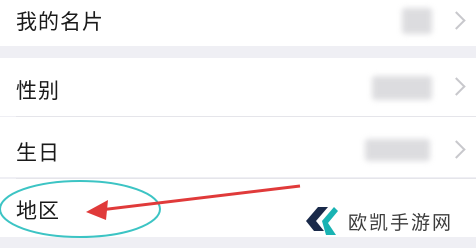  What do you see at coordinates (97, 210) in the screenshot?
I see `pointer-arrowhead` at bounding box center [97, 210].